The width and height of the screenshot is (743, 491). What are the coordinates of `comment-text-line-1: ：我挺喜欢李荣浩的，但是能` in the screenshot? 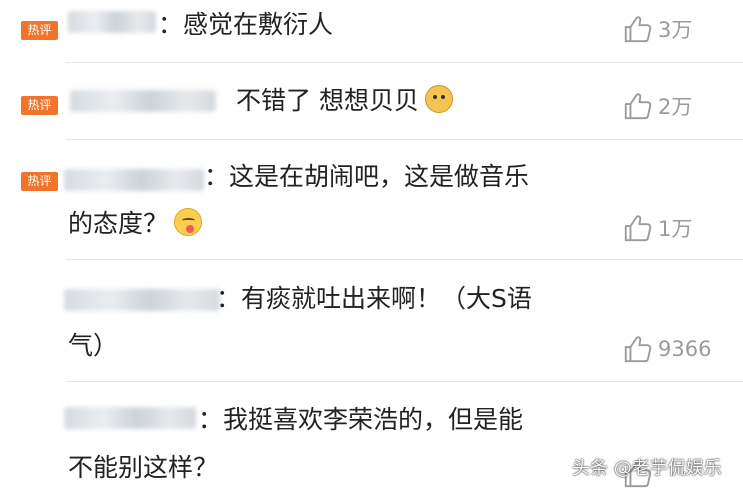 It's located at (361, 419).